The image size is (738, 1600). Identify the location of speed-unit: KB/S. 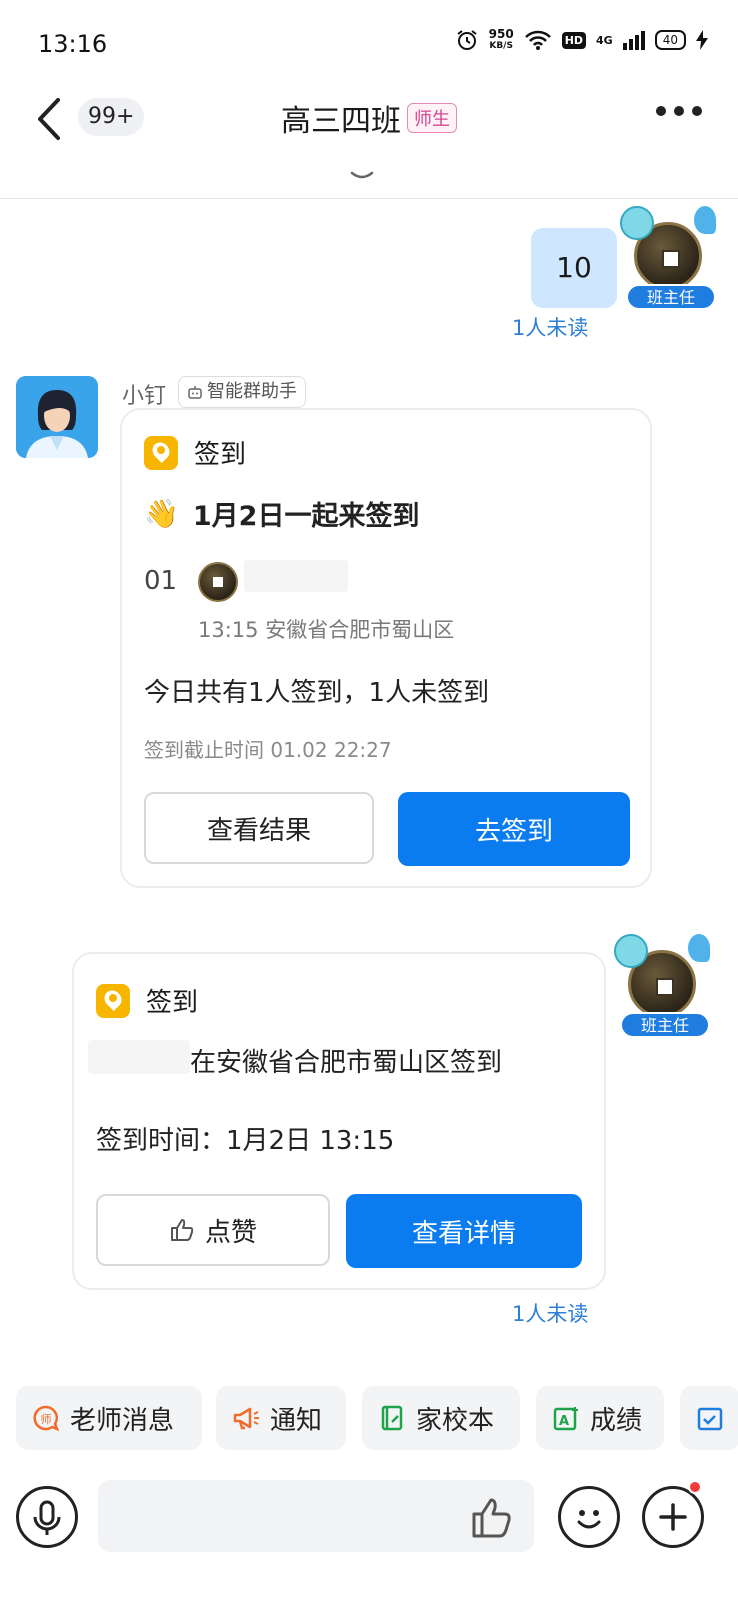
(501, 46).